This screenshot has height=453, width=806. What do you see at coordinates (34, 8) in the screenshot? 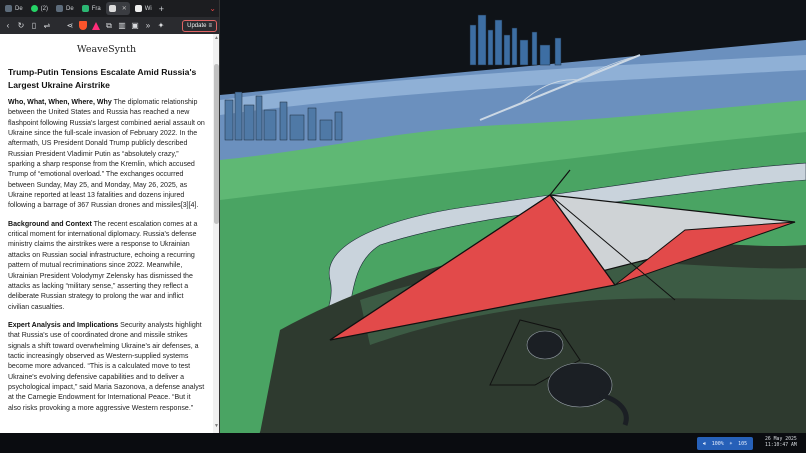
I see `whatsapp-icon` at bounding box center [34, 8].